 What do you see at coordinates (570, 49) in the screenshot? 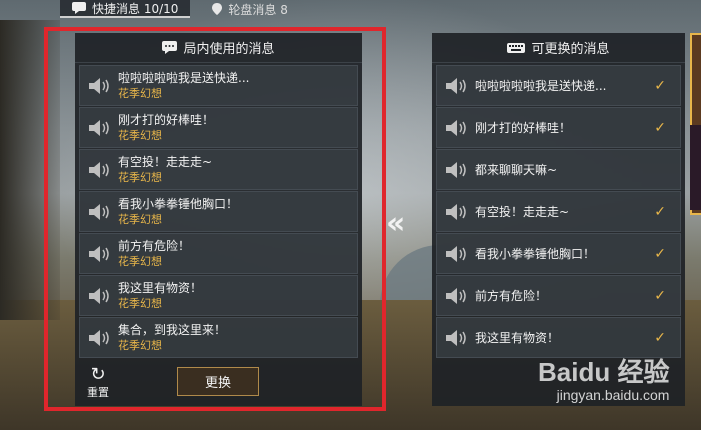
I see `right-panel-title: 可更换的消息` at bounding box center [570, 49].